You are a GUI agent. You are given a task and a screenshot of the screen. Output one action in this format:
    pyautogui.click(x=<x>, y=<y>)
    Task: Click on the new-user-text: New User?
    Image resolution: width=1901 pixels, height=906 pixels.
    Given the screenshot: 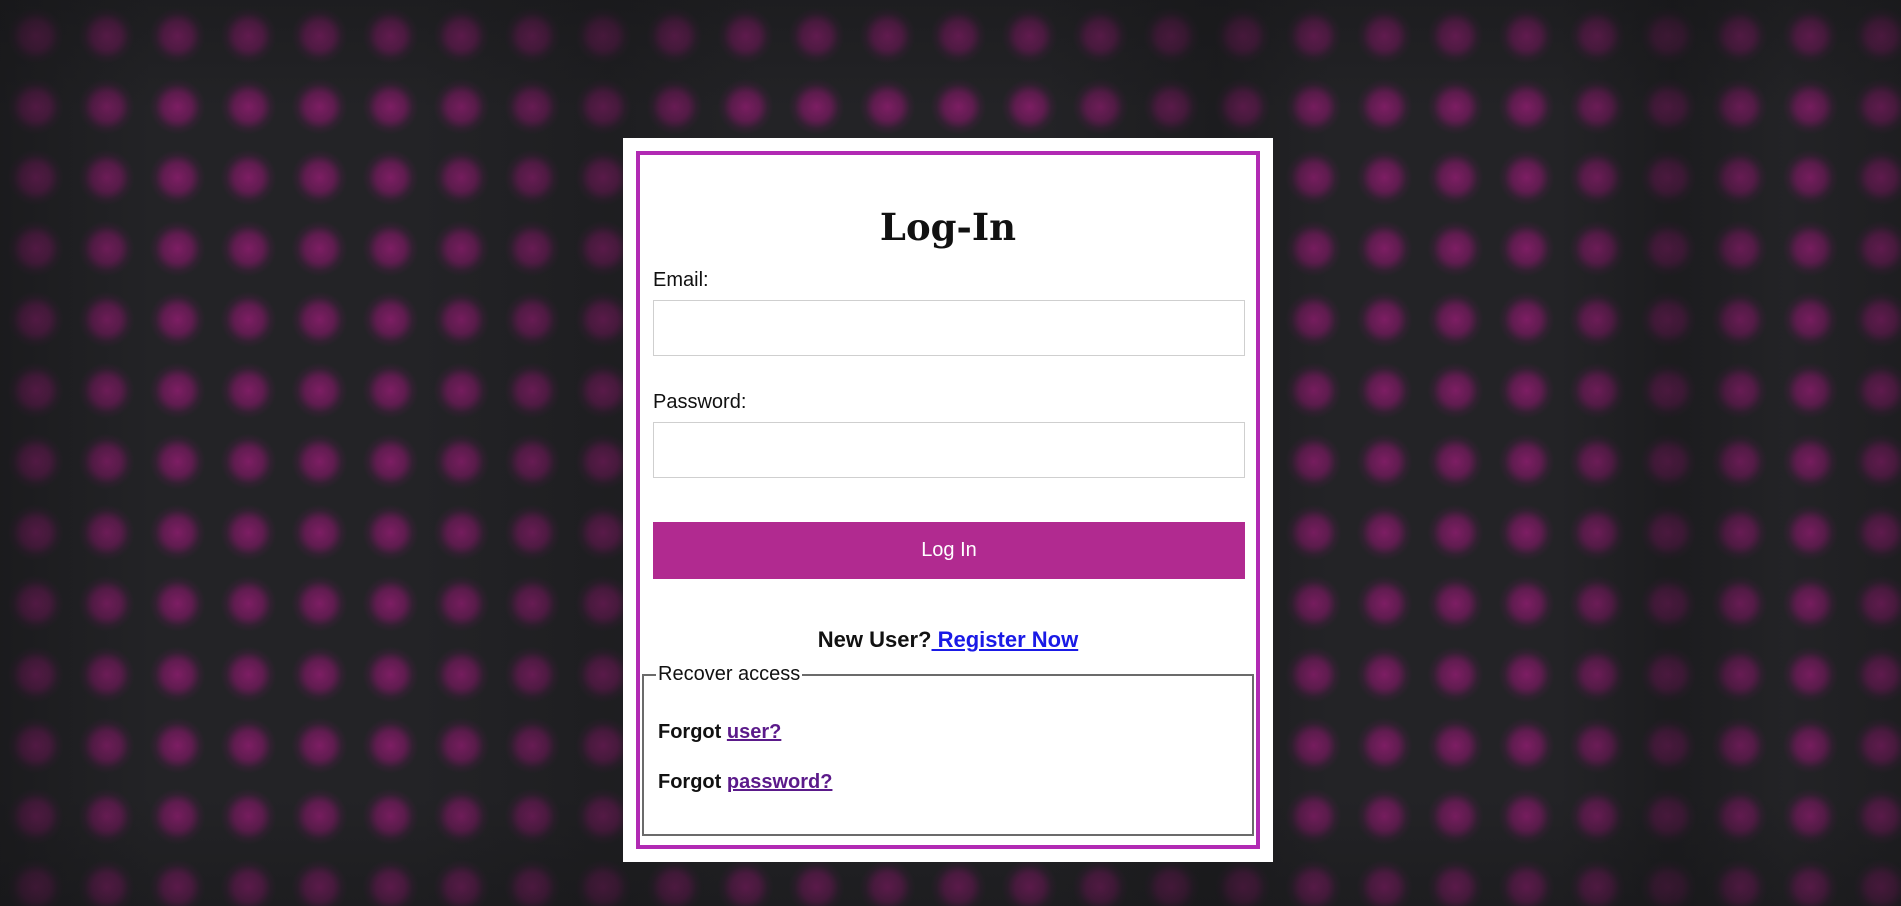 What is the action you would take?
    pyautogui.click(x=874, y=639)
    